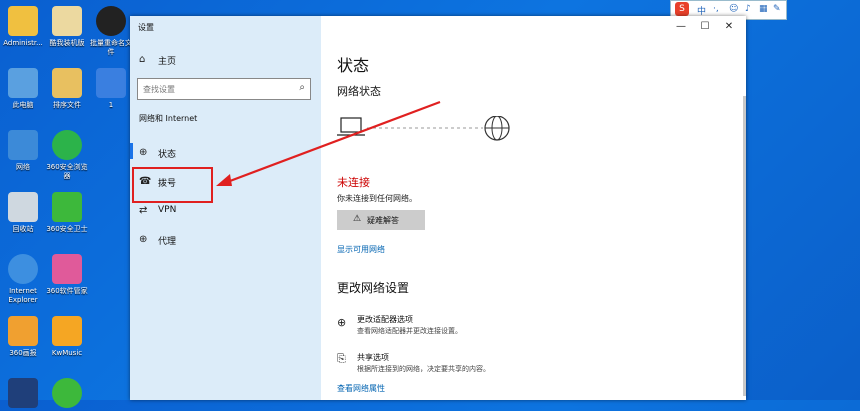 Image resolution: width=860 pixels, height=411 pixels. Describe the element at coordinates (359, 91) in the screenshot. I see `network-status-heading: 网络状态` at that location.